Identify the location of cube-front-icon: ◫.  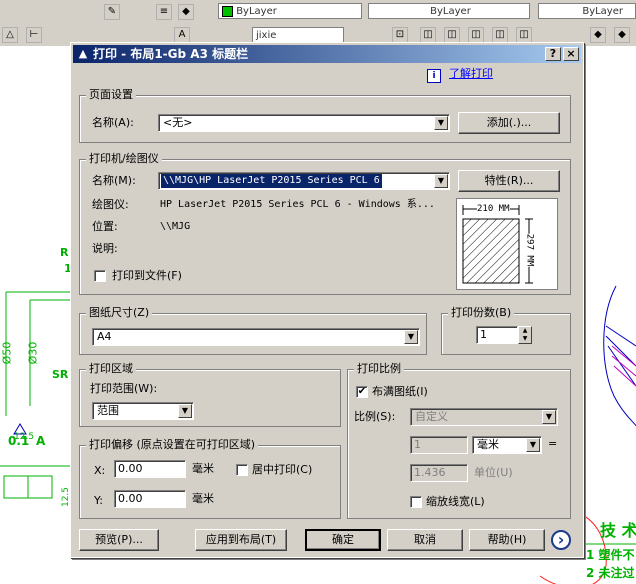
(452, 35).